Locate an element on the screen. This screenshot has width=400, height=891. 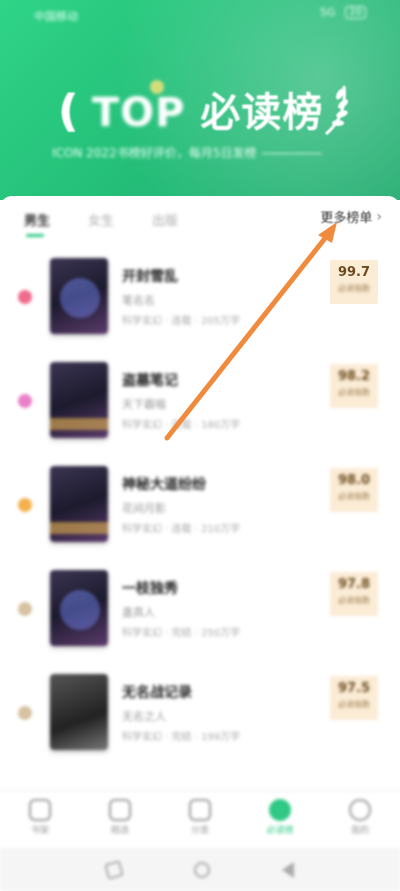
back-icon is located at coordinates (288, 869).